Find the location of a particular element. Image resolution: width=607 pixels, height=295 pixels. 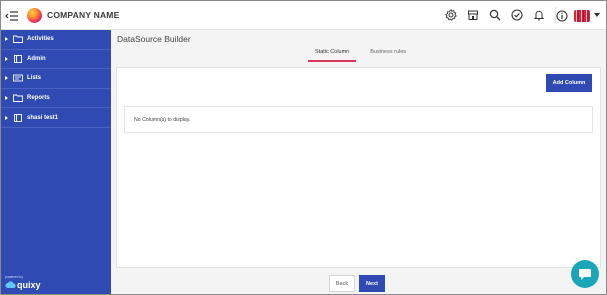

company-name: COMPANY NAME is located at coordinates (83, 15).